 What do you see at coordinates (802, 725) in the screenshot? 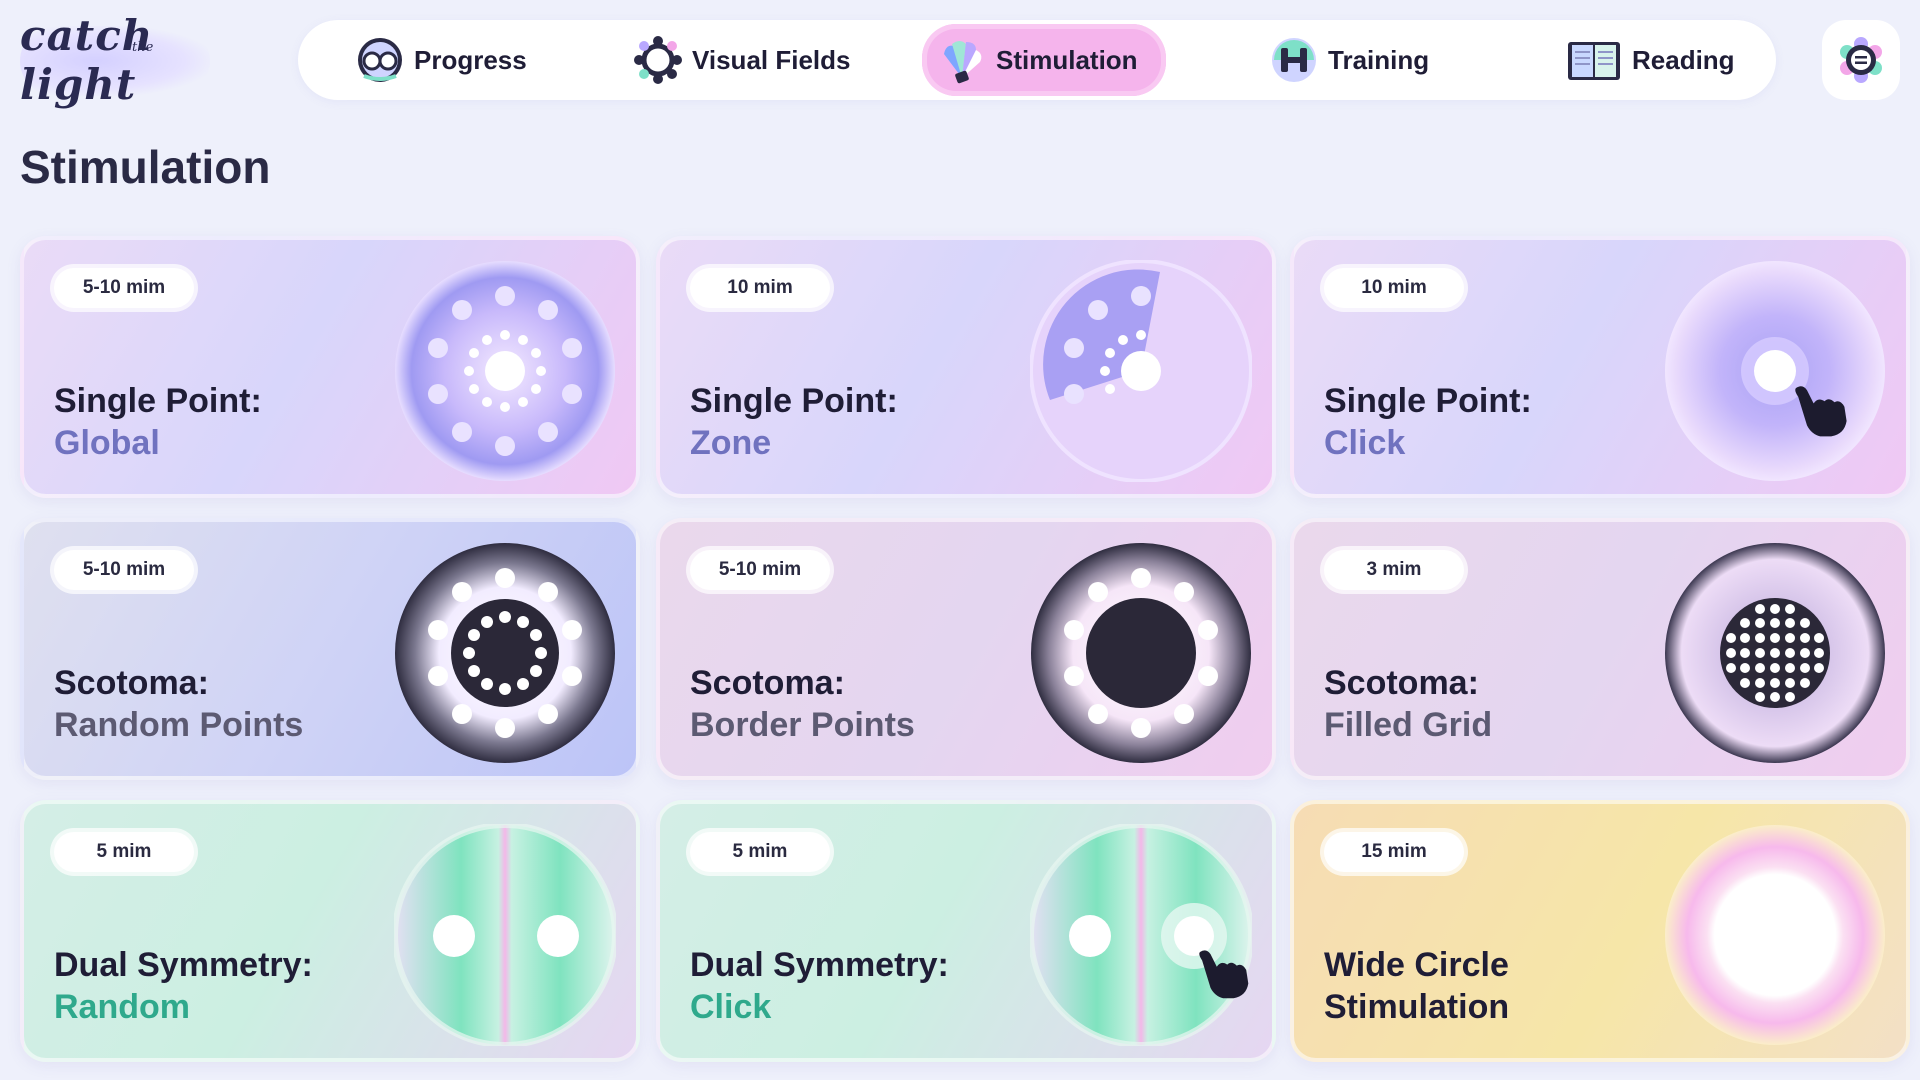
I see `card-title-line2: Border Points` at bounding box center [802, 725].